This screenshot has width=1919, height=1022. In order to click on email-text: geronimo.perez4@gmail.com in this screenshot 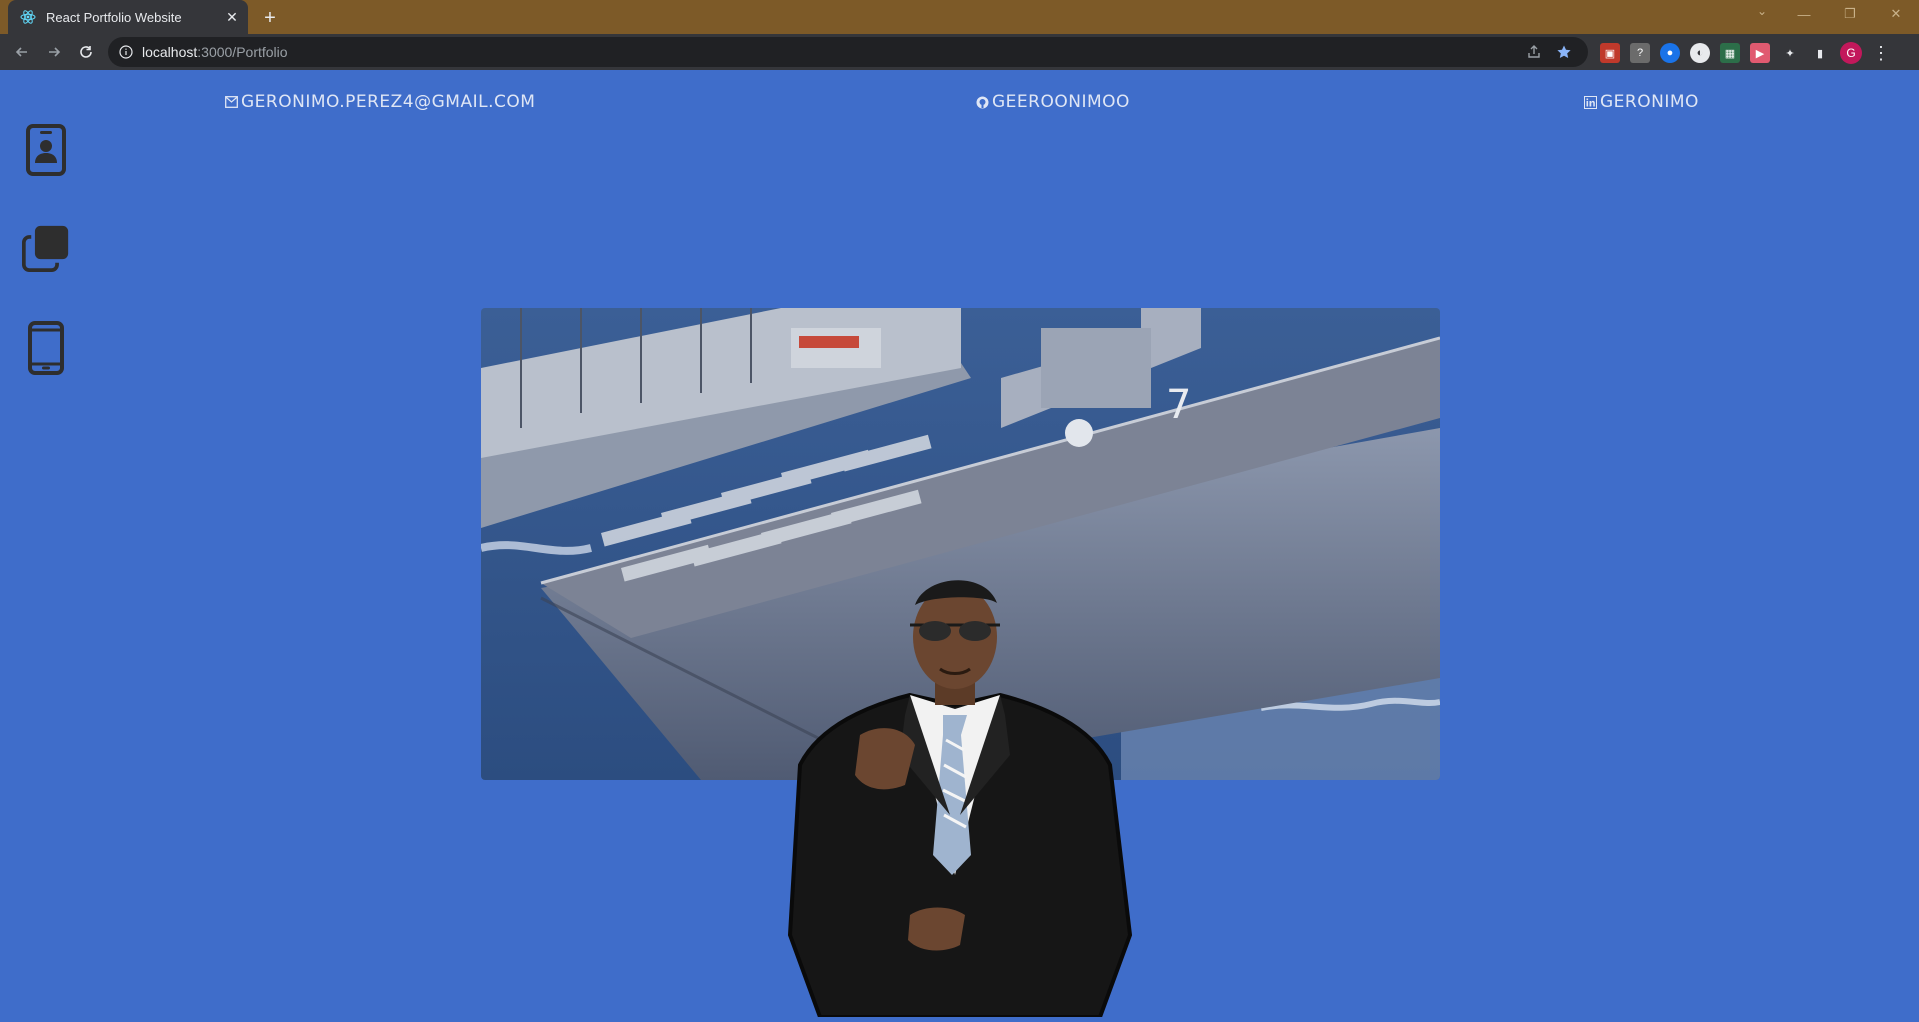, I will do `click(388, 102)`.